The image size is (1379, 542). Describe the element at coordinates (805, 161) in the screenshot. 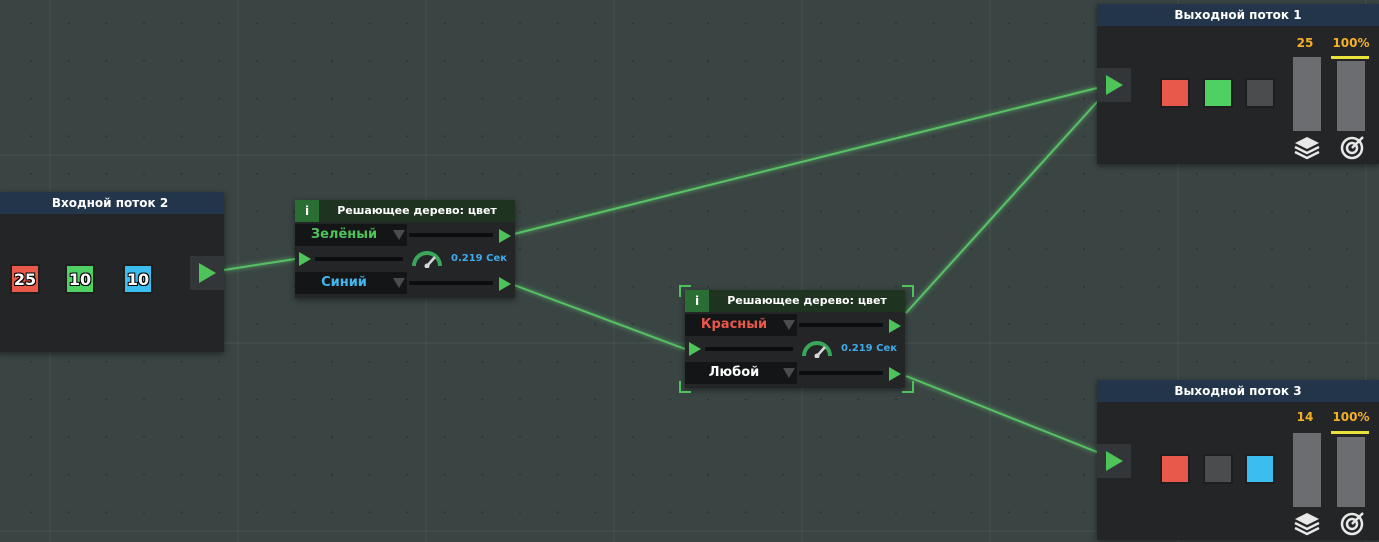

I see `wire-green-to-output1` at that location.